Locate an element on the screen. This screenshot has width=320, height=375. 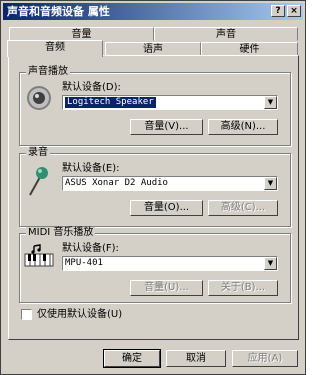
recording-device-select: ASUS Xonar D2 Audio ▼ is located at coordinates (170, 183).